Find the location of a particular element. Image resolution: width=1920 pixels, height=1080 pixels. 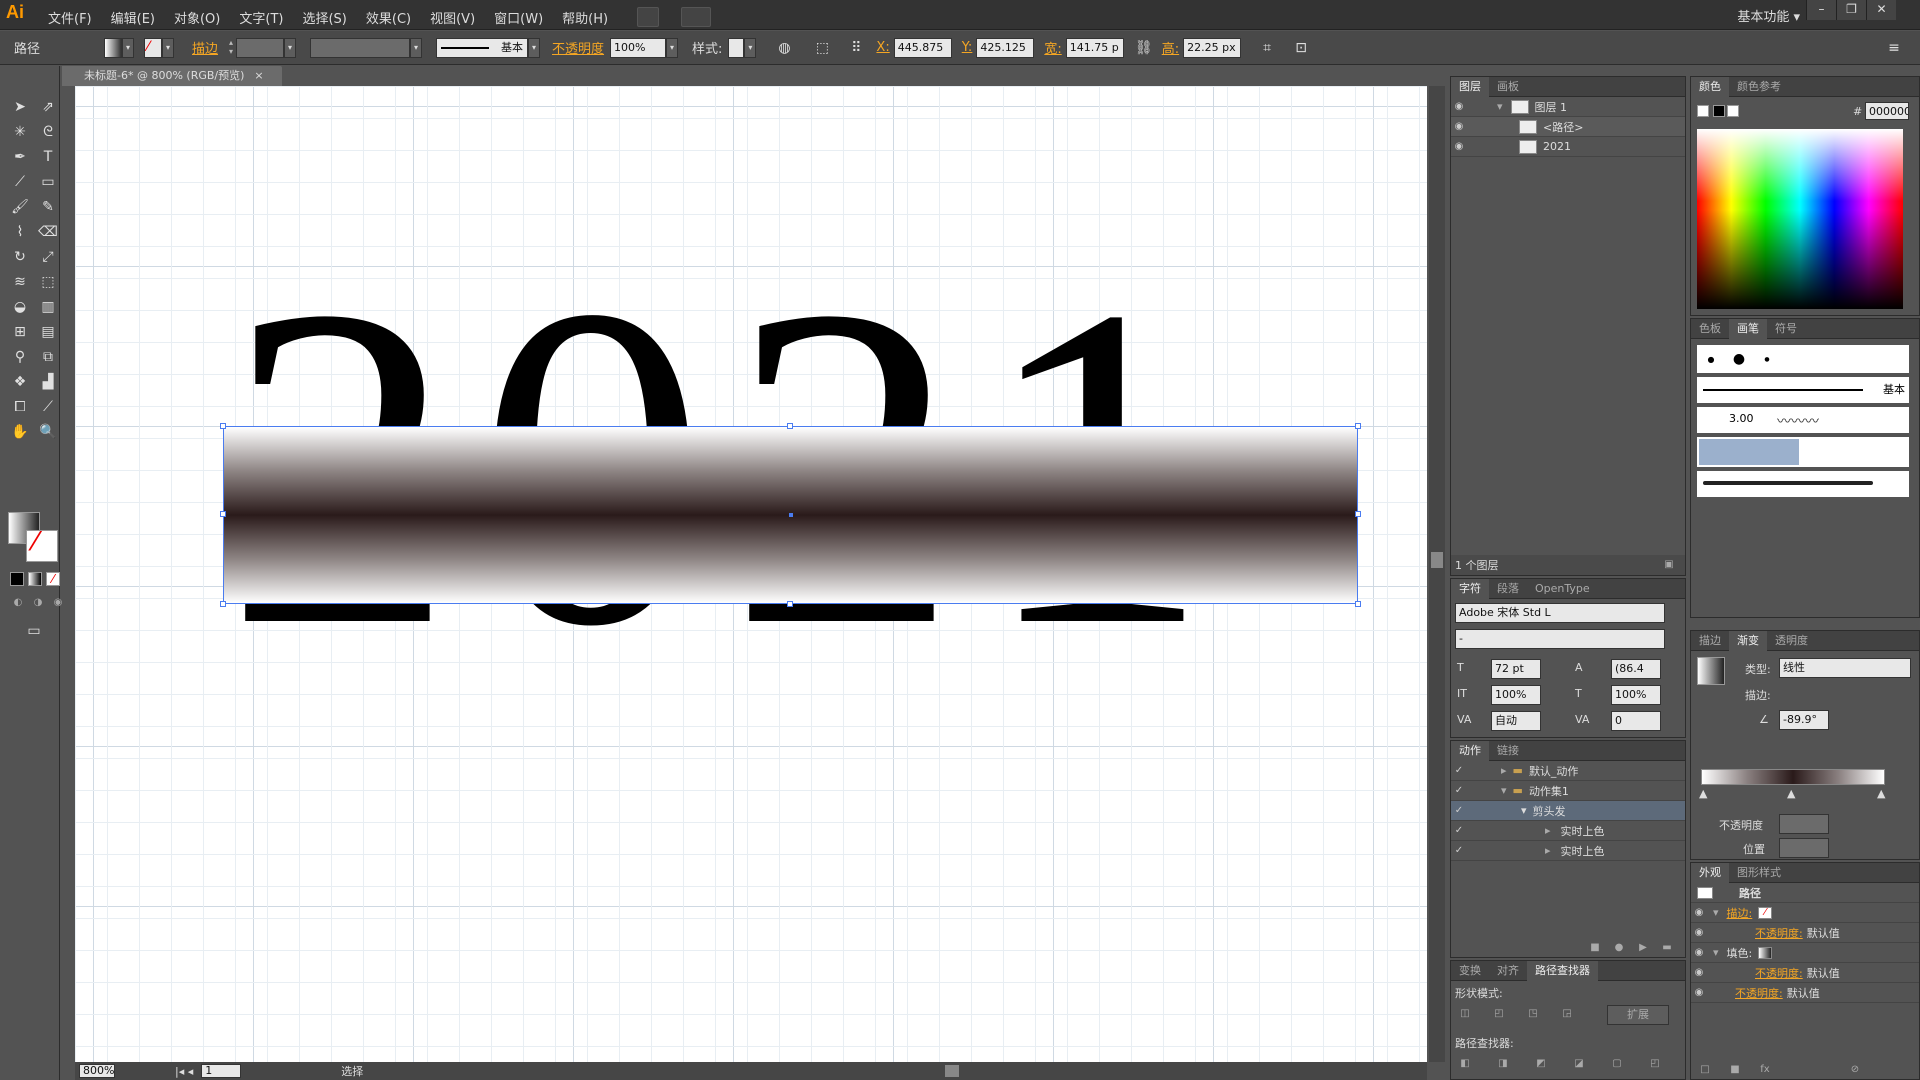

paintbrush-tool-icon: 🖌 is located at coordinates (20, 207).